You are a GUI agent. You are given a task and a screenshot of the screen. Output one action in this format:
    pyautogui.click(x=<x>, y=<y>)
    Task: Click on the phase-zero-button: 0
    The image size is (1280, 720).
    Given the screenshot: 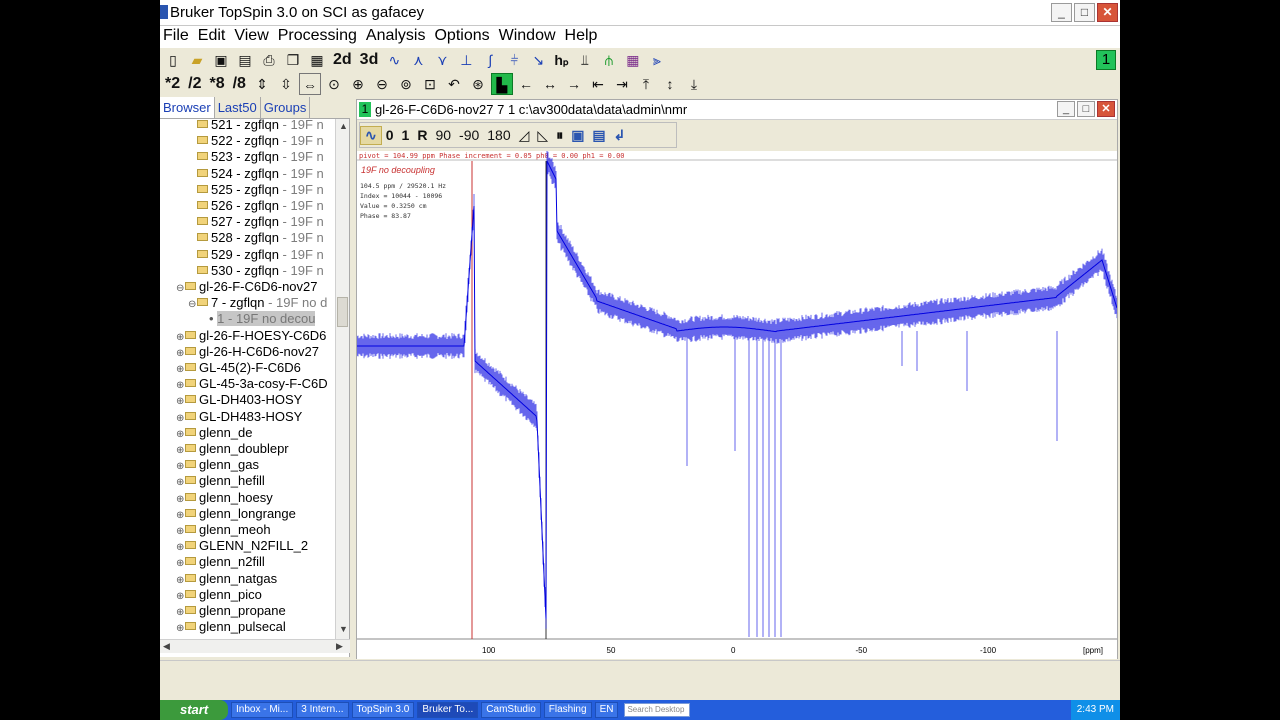 What is the action you would take?
    pyautogui.click(x=390, y=135)
    